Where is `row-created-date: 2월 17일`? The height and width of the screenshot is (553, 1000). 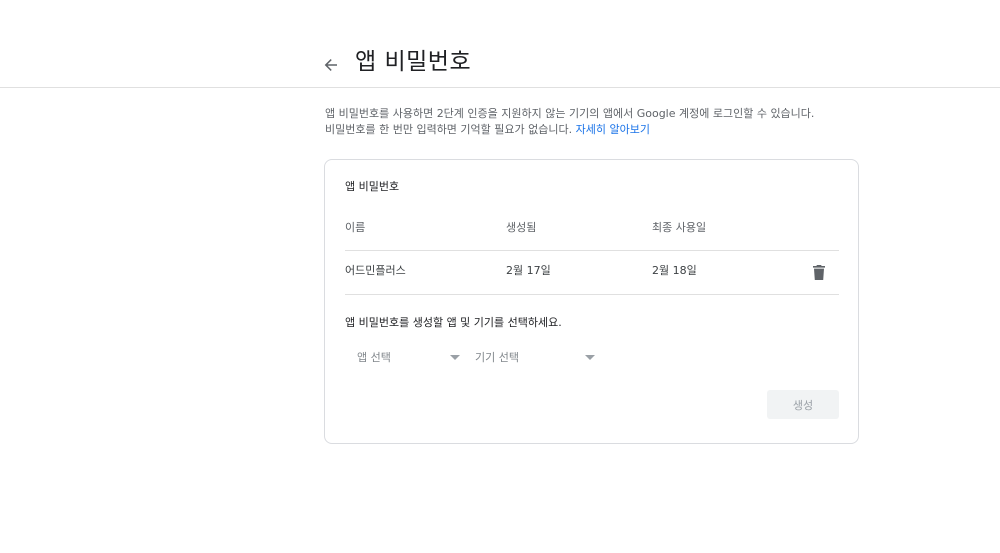 row-created-date: 2월 17일 is located at coordinates (528, 270).